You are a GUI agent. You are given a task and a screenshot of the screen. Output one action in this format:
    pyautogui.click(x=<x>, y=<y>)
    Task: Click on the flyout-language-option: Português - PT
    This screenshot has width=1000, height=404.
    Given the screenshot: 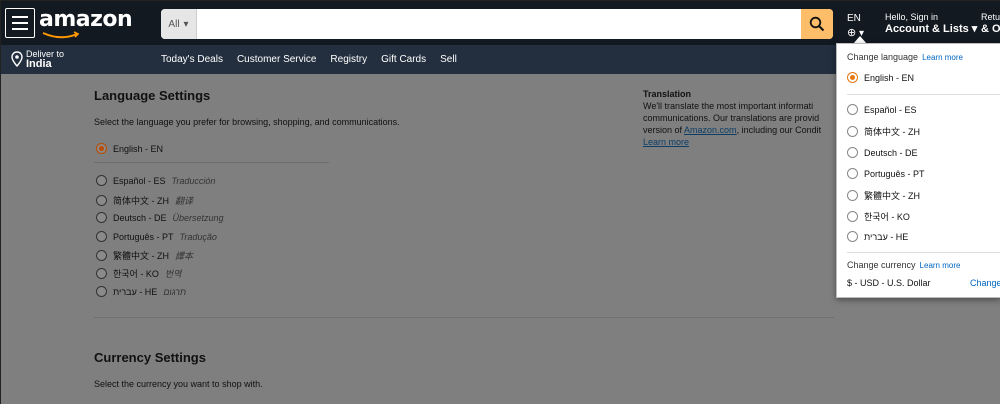 What is the action you would take?
    pyautogui.click(x=886, y=173)
    